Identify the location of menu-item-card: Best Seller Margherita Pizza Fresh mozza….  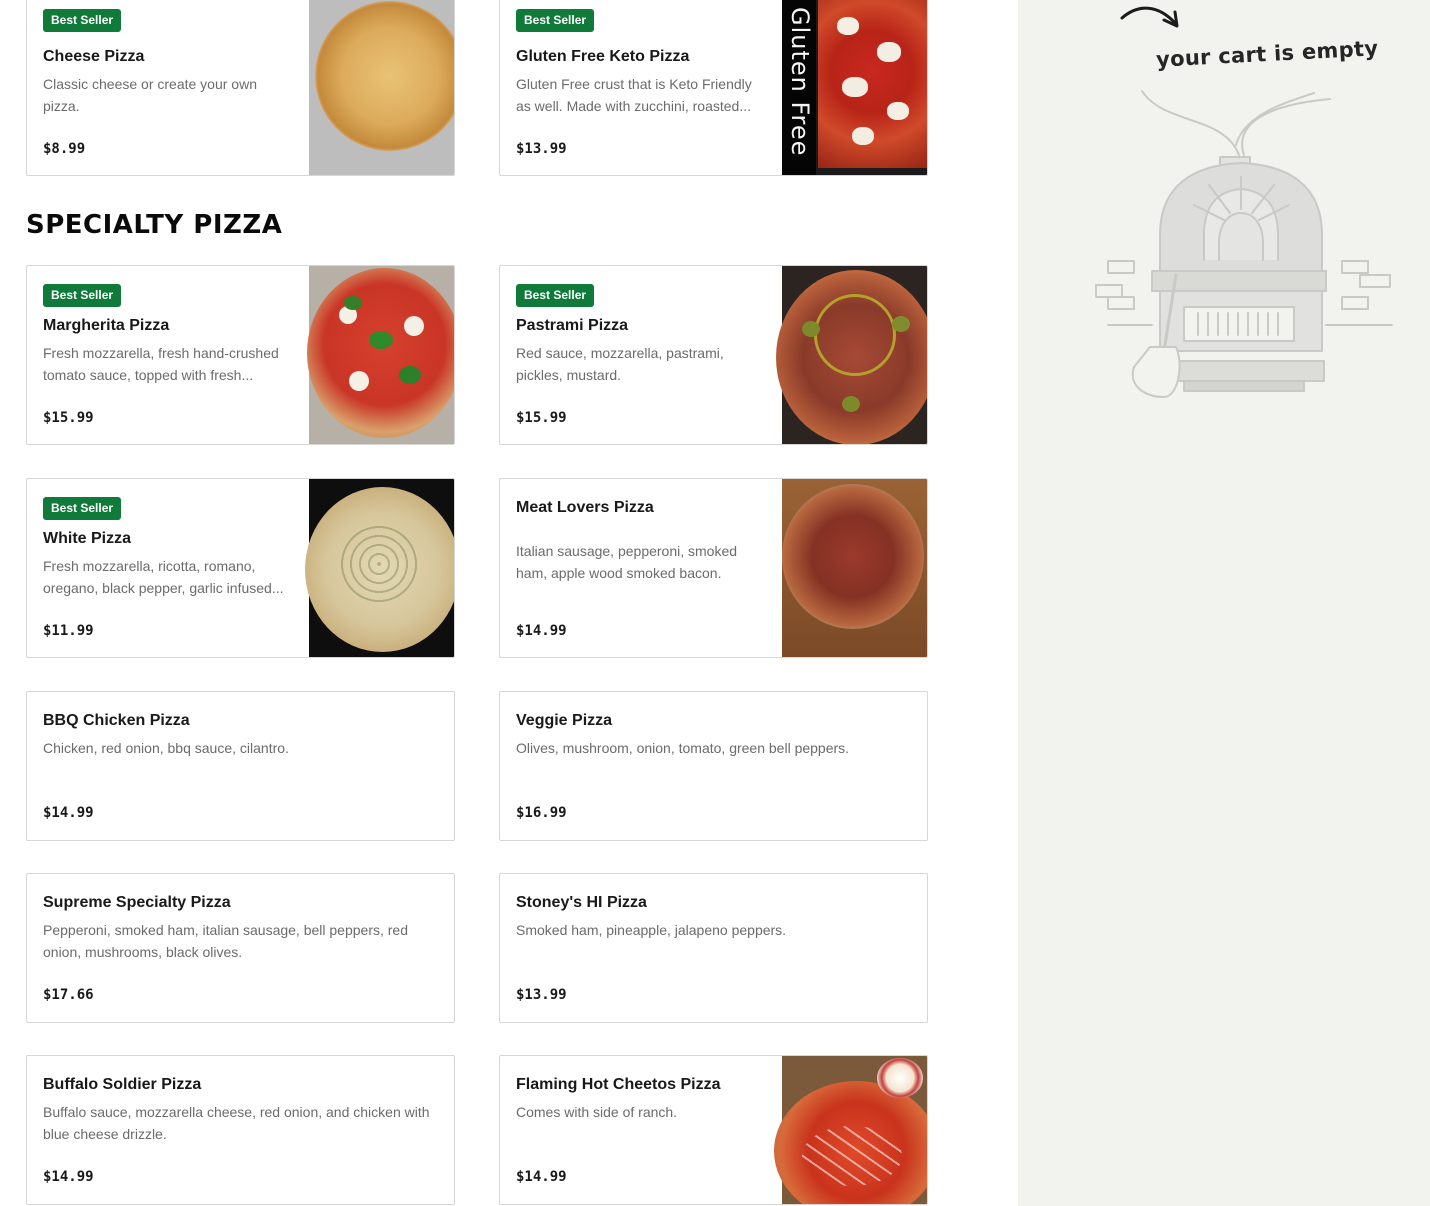
(240, 355).